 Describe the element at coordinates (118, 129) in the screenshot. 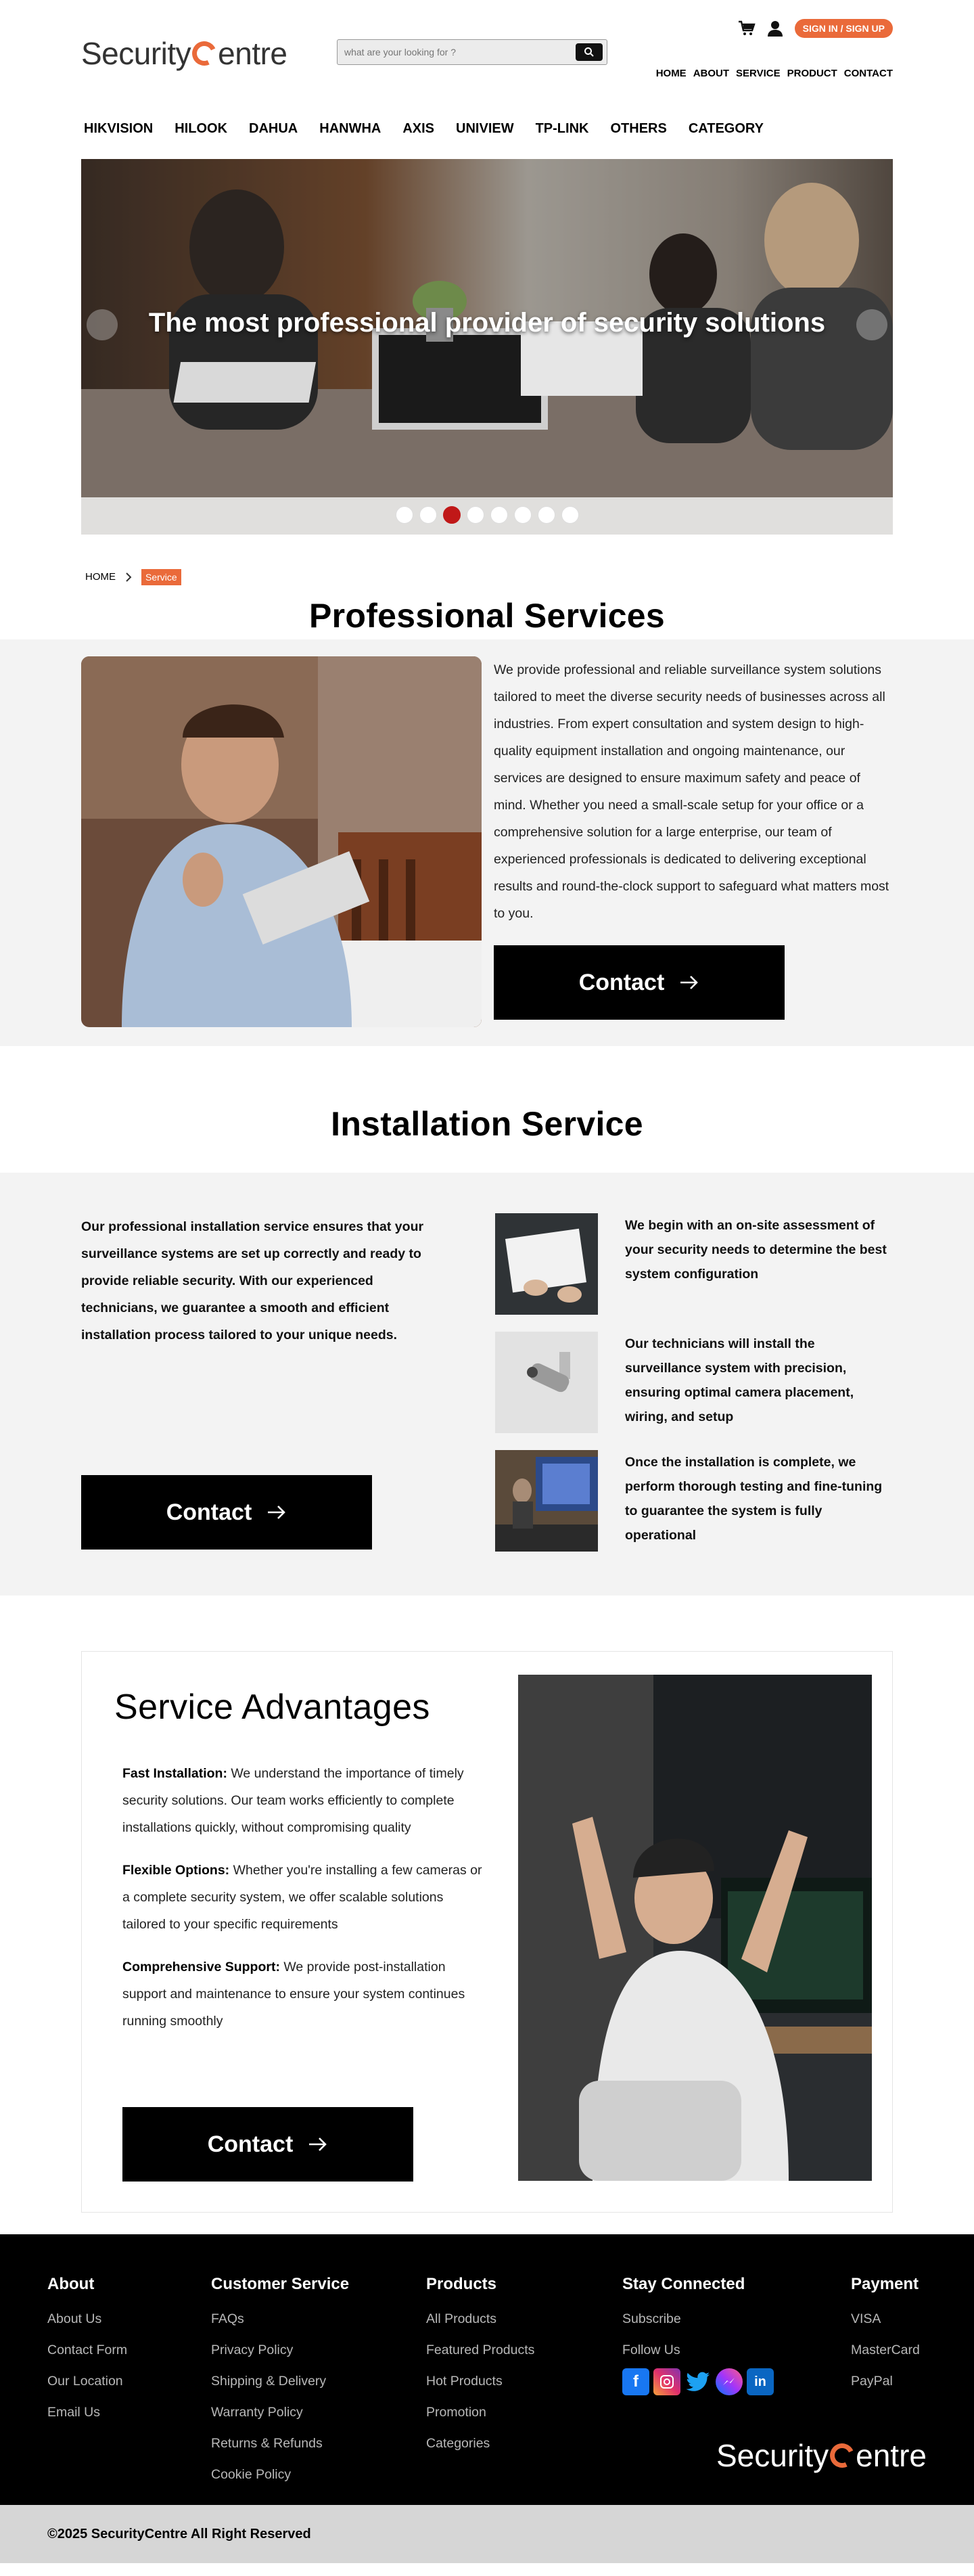

I see `category-hikvision: HIKVISION` at that location.